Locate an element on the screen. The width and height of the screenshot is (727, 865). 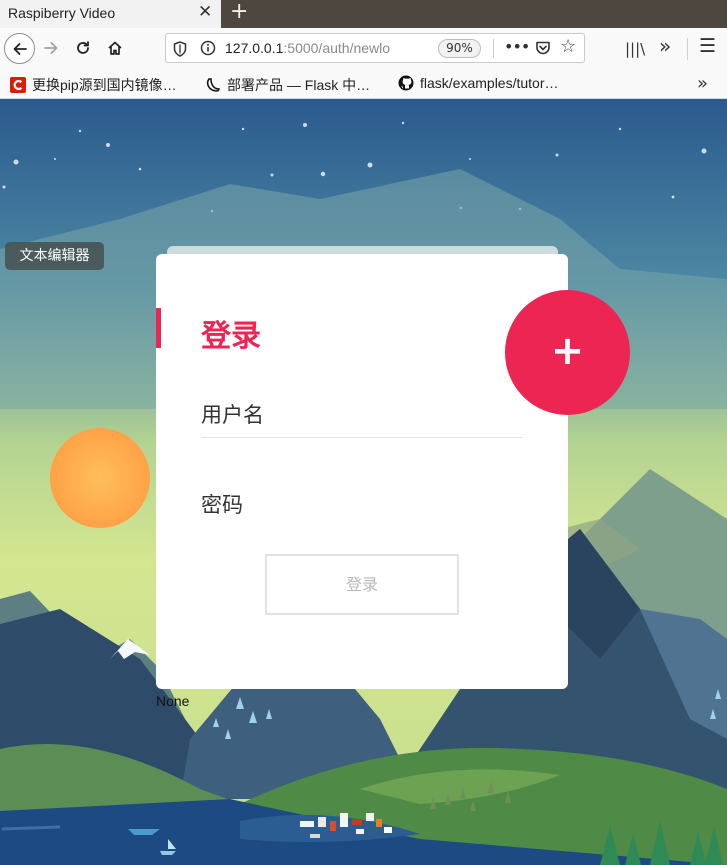
reload-icon is located at coordinates (83, 47).